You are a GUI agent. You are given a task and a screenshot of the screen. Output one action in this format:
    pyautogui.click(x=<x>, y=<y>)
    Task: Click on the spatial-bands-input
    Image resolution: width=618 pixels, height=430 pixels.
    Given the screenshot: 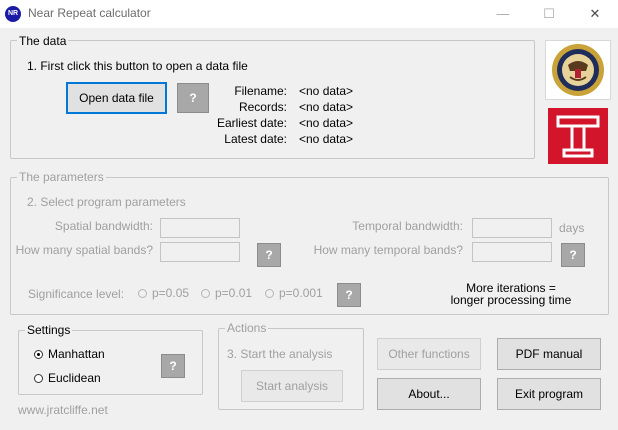 What is the action you would take?
    pyautogui.click(x=200, y=252)
    